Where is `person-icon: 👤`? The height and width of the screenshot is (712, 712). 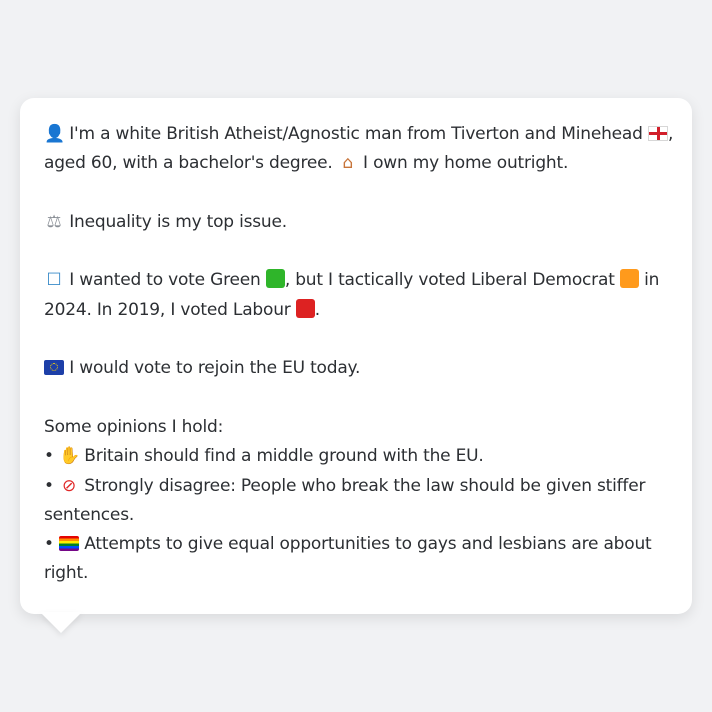
person-icon: 👤 is located at coordinates (54, 134).